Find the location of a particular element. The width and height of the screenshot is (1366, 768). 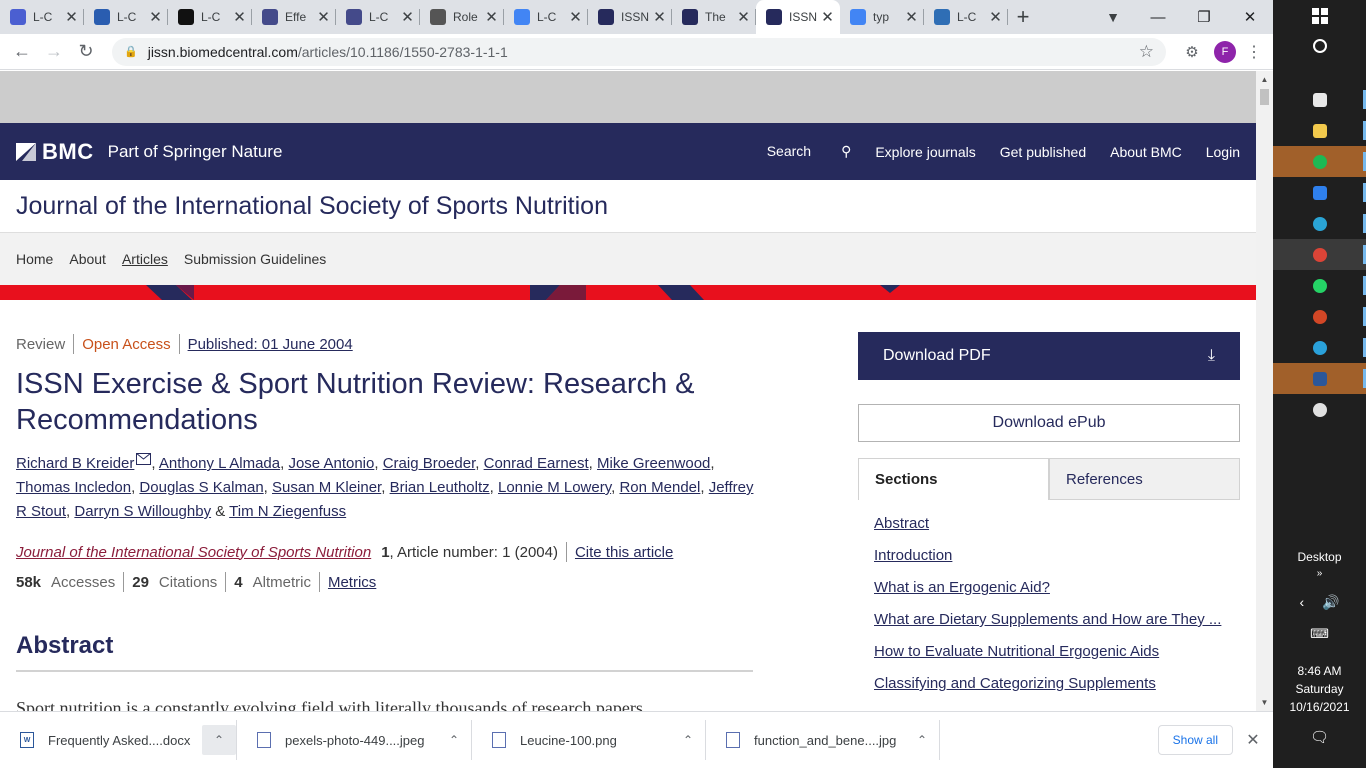

edge-icon is located at coordinates (1319, 223).